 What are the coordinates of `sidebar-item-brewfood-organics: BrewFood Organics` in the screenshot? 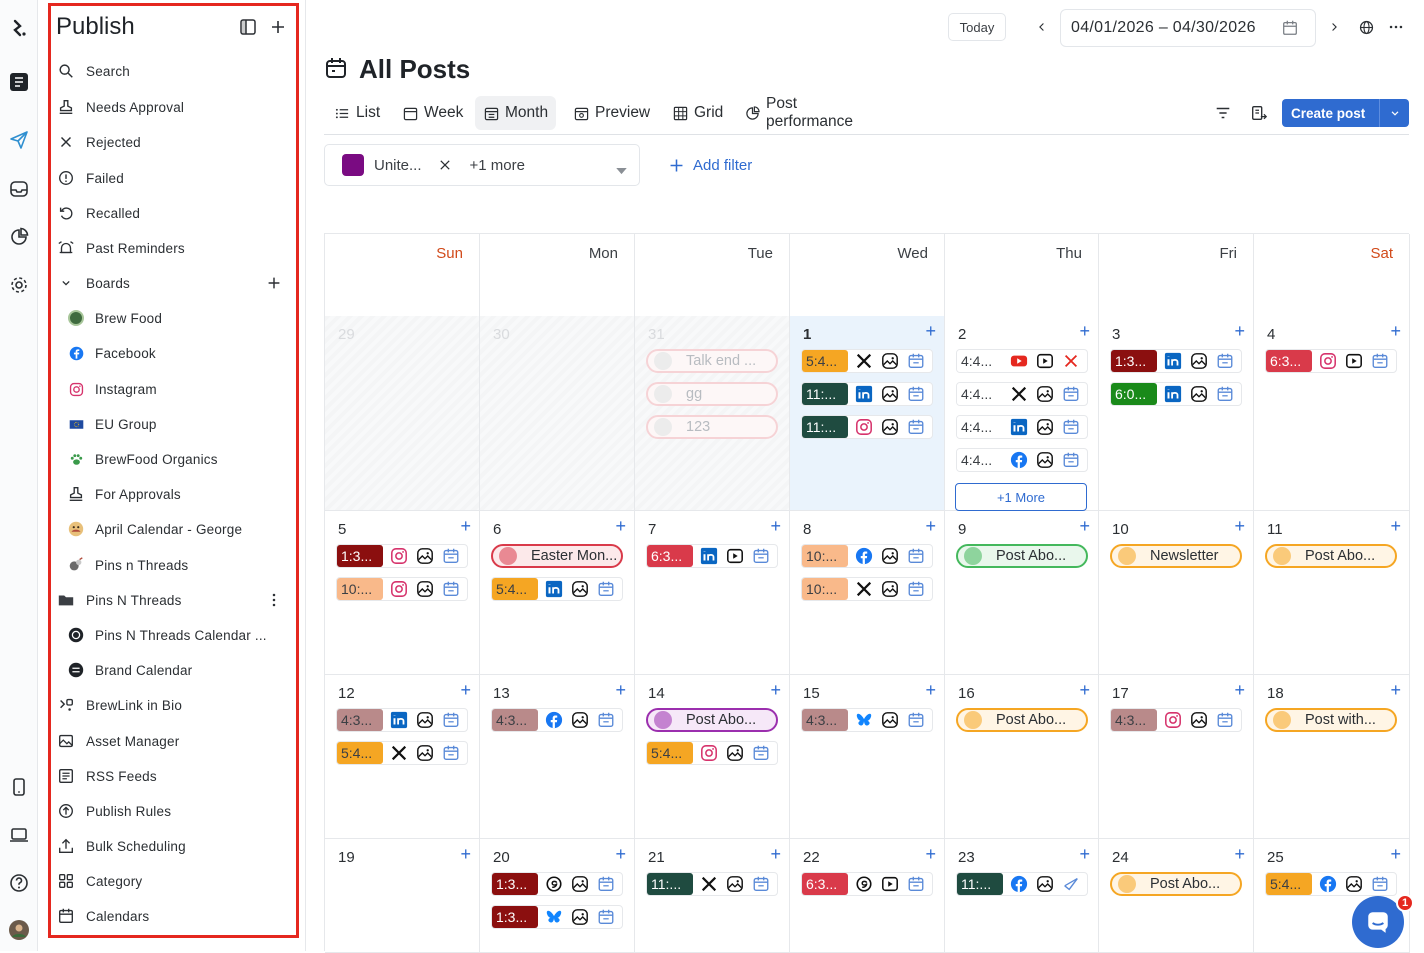 It's located at (177, 459).